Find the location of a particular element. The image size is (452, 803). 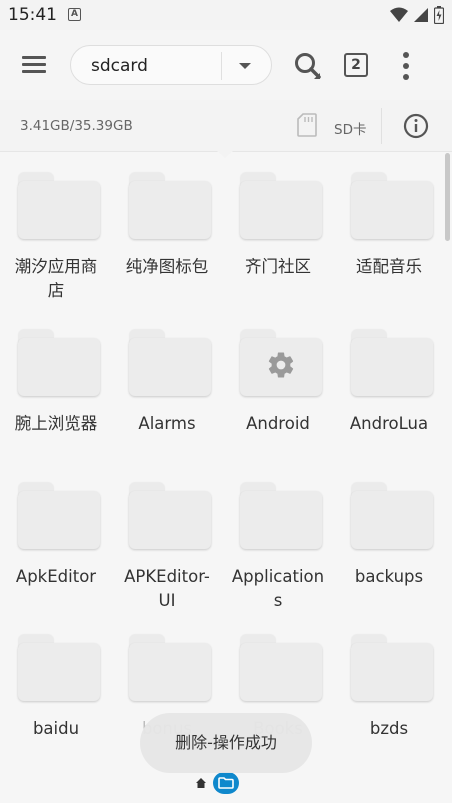

path-divider is located at coordinates (221, 66).